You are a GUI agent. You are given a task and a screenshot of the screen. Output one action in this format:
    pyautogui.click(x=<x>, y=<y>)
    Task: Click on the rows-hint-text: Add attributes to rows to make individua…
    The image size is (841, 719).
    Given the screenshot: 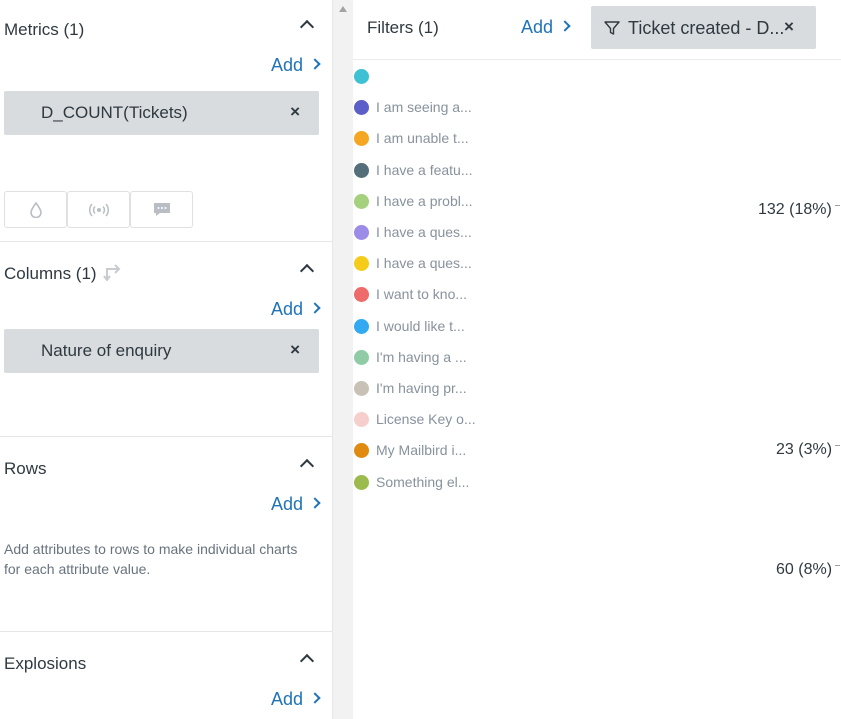 What is the action you would take?
    pyautogui.click(x=151, y=559)
    